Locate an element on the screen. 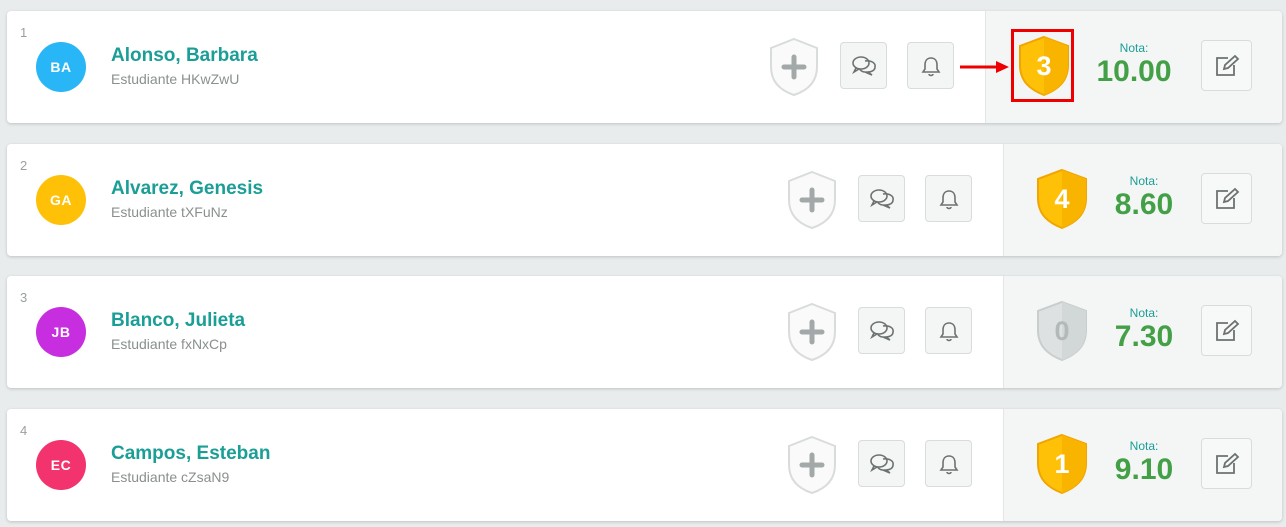 The image size is (1286, 527). student-subtitle: Estudiante fxNxCp is located at coordinates (169, 344).